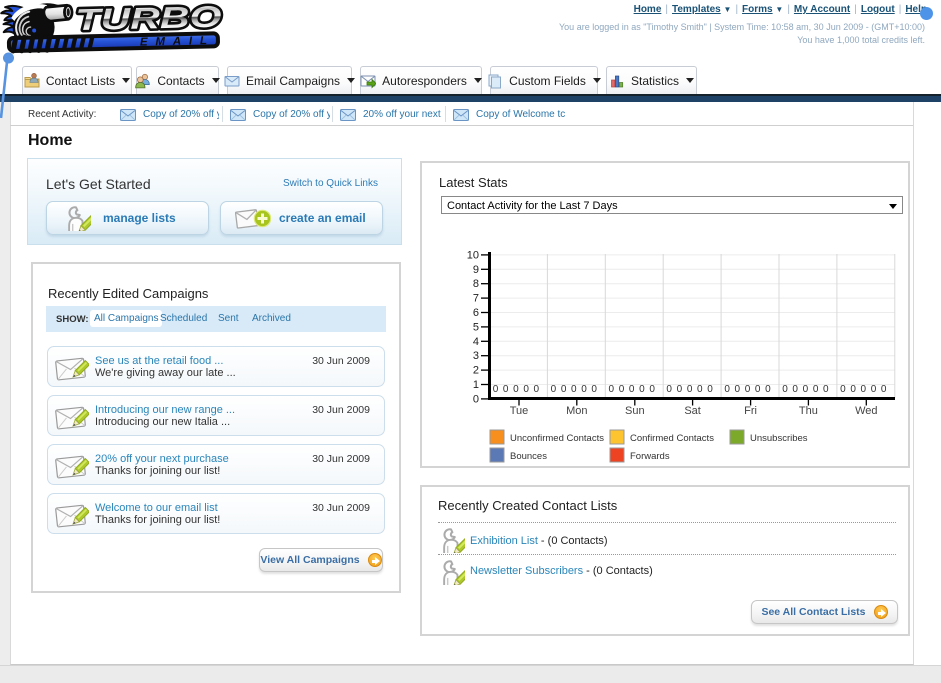 The image size is (941, 683). What do you see at coordinates (476, 371) in the screenshot?
I see `svg-text: 2` at bounding box center [476, 371].